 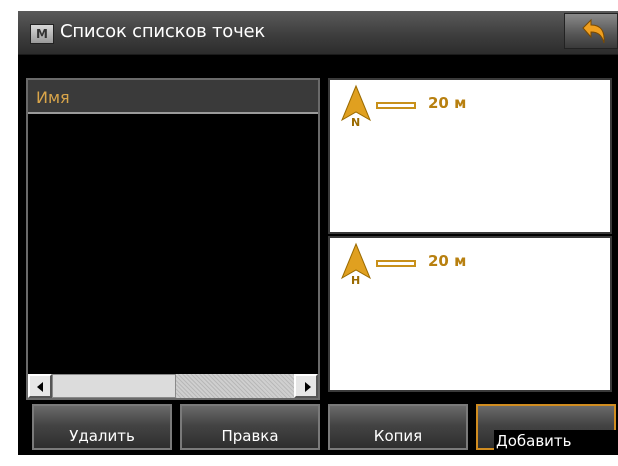 I want to click on back-arrow-icon, so click(x=593, y=31).